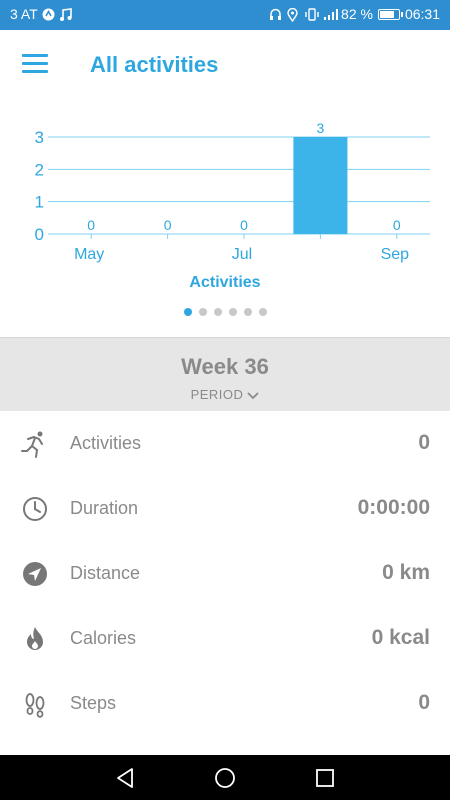 The height and width of the screenshot is (800, 450). I want to click on hamburger-menu-icon, so click(35, 65).